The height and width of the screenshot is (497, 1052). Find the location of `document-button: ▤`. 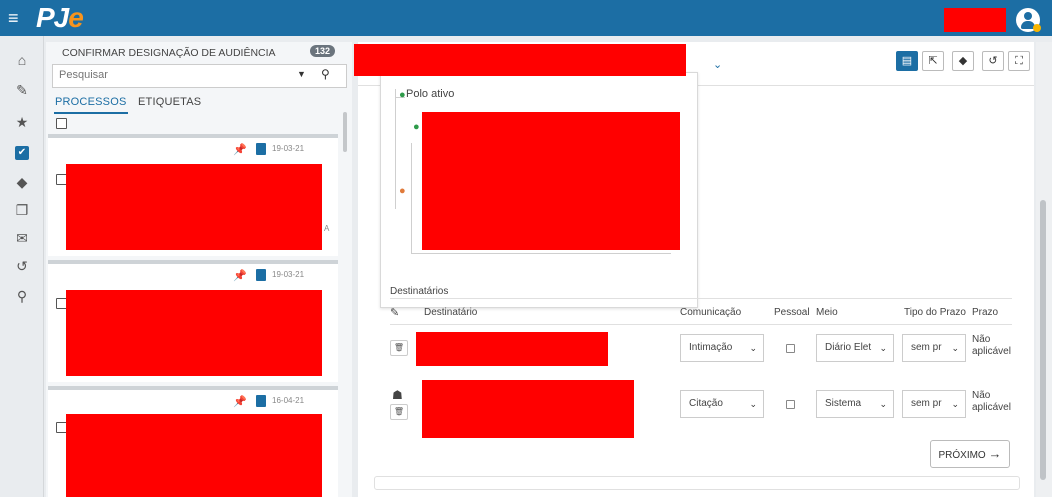

document-button: ▤ is located at coordinates (907, 61).